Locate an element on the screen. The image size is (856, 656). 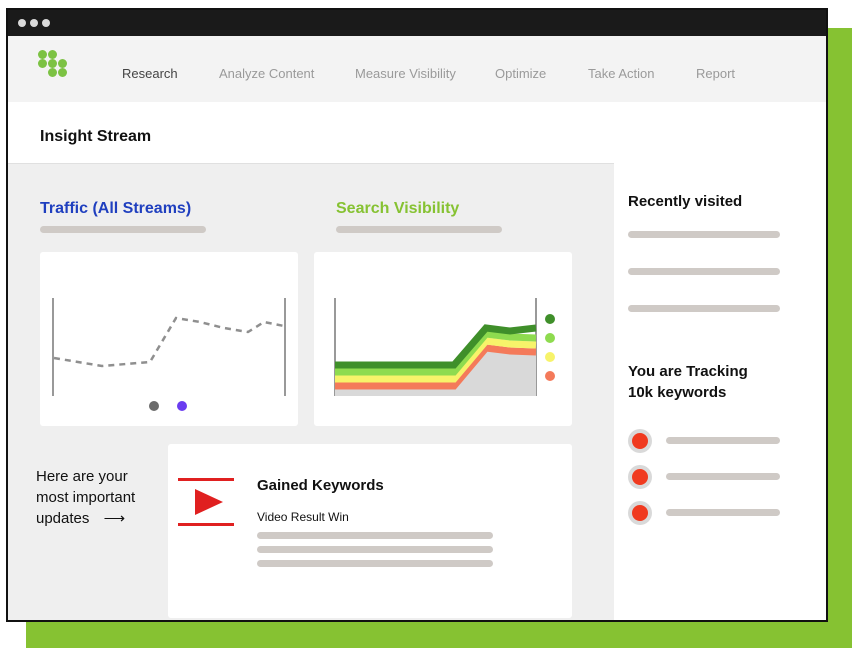
legend-dot-dark-green is located at coordinates (550, 319).